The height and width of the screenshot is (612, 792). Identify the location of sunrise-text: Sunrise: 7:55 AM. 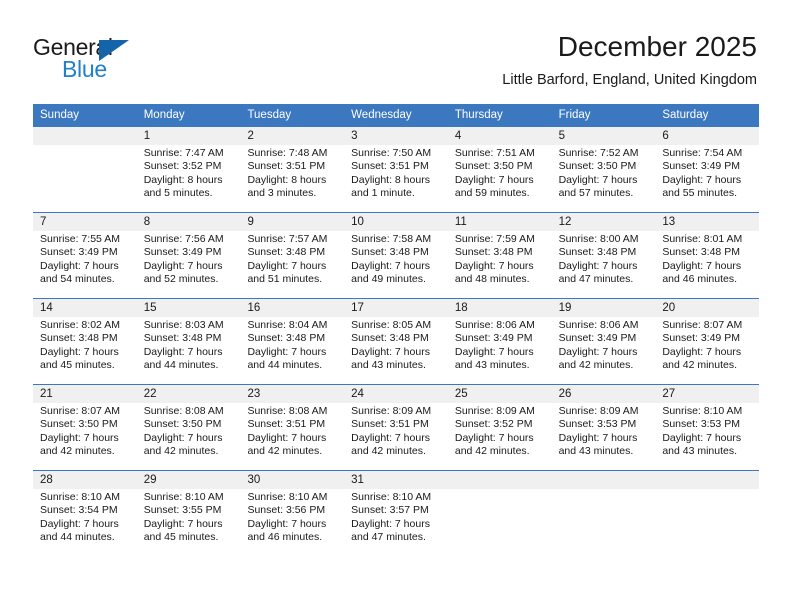
(80, 239).